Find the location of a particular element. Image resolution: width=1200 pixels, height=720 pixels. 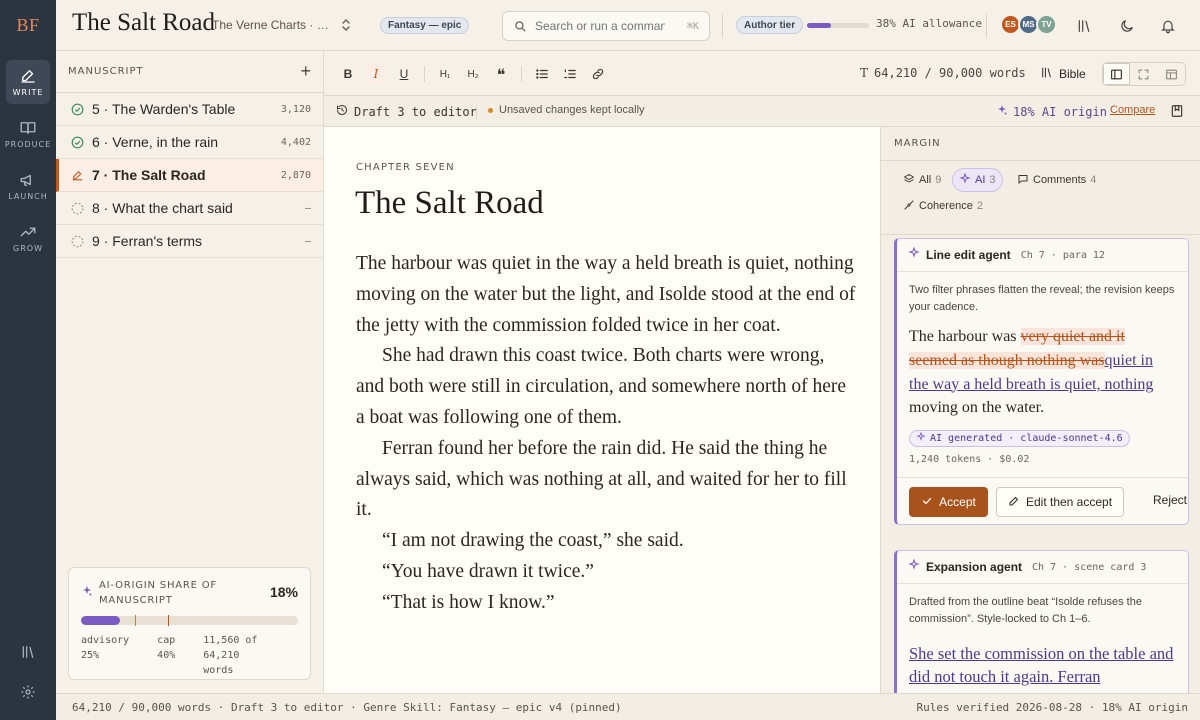

pencil-icon is located at coordinates (77, 175).